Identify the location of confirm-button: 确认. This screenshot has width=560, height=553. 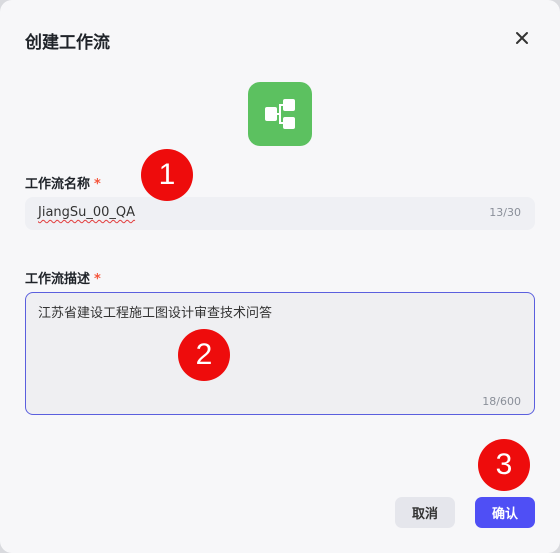
(505, 512).